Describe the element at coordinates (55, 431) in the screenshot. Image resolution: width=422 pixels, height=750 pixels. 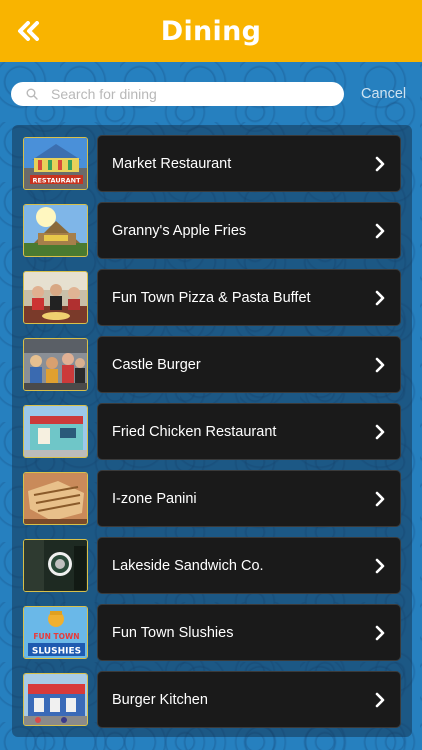
I see `fried-chicken-thumb` at that location.